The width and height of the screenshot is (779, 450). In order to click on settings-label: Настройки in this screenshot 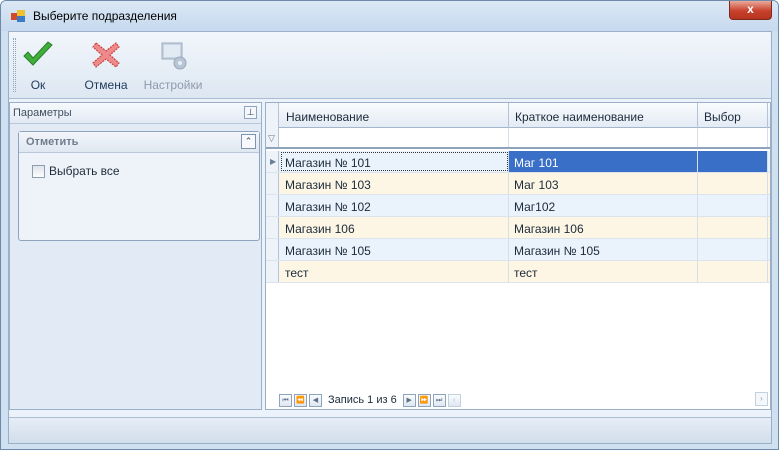, I will do `click(173, 85)`.